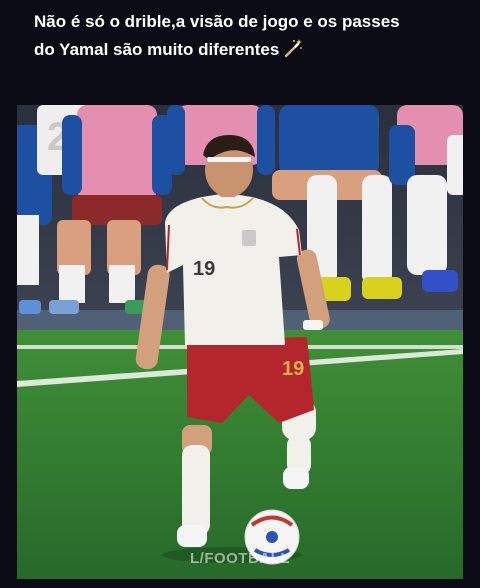 Image resolution: width=480 pixels, height=588 pixels. I want to click on watermark: L/FOOTBALL, so click(240, 558).